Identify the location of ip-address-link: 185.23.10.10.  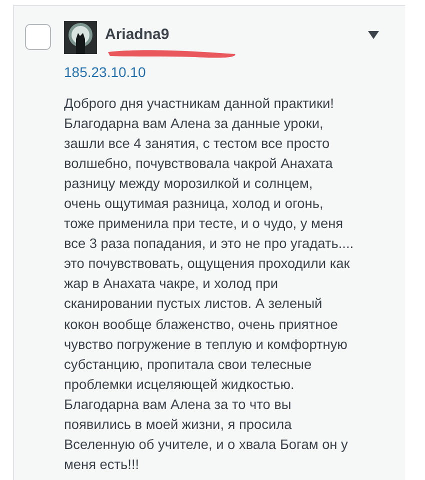
(105, 72).